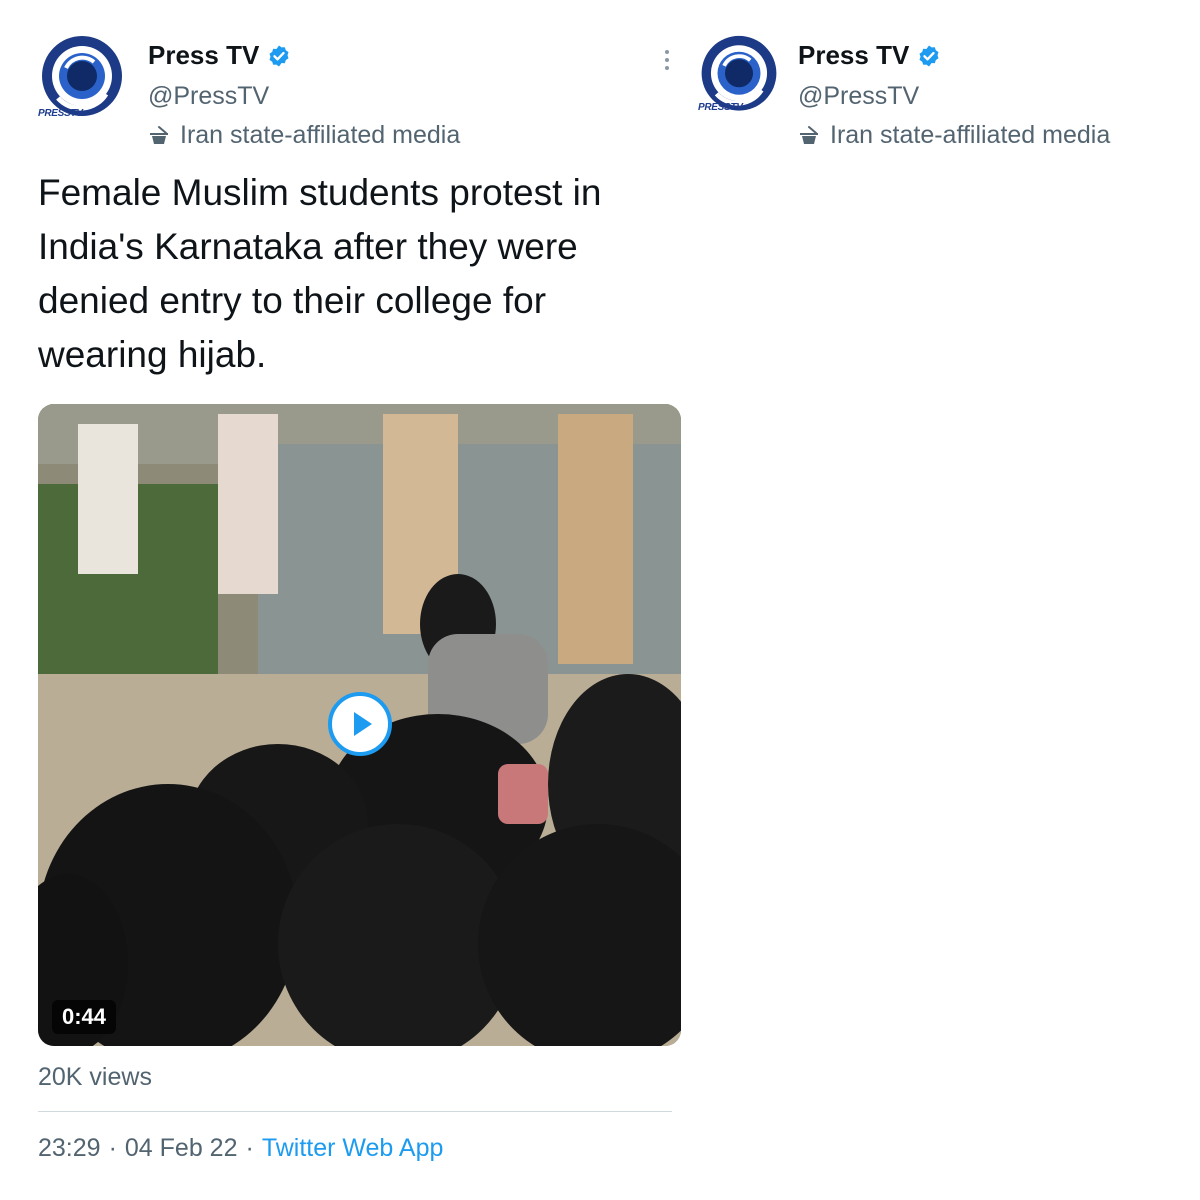 This screenshot has height=1200, width=1200. What do you see at coordinates (353, 1148) in the screenshot?
I see `source-app-link: Twitter Web App` at bounding box center [353, 1148].